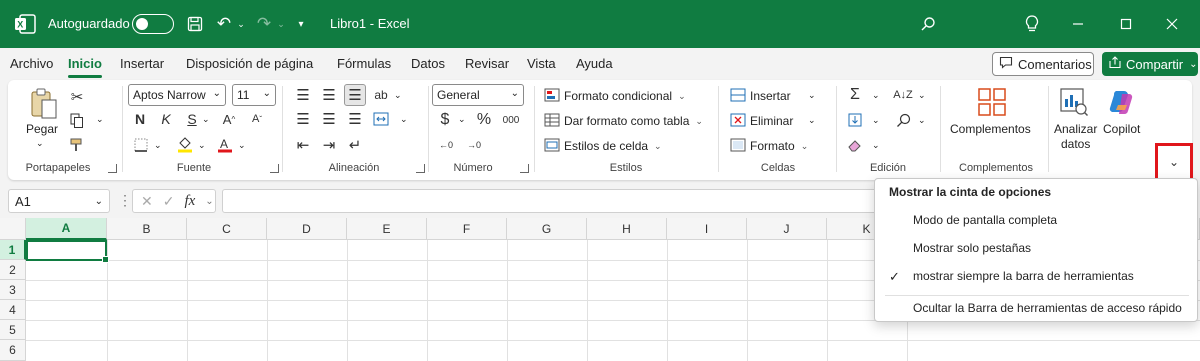  Describe the element at coordinates (552, 201) in the screenshot. I see `formula-input` at that location.